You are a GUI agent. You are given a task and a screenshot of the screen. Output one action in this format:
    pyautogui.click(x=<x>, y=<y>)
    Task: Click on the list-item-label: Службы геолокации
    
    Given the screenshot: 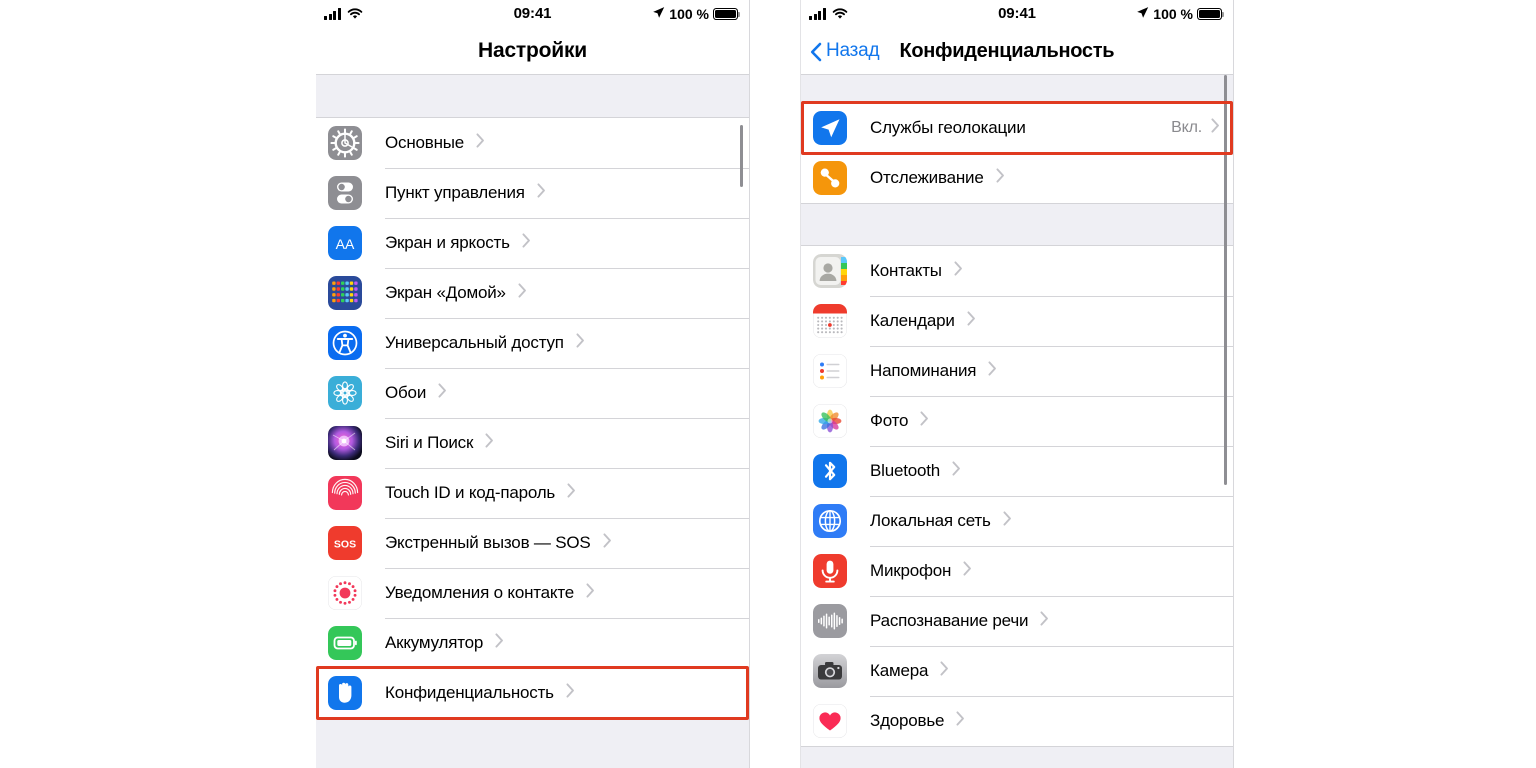 What is the action you would take?
    pyautogui.click(x=948, y=127)
    